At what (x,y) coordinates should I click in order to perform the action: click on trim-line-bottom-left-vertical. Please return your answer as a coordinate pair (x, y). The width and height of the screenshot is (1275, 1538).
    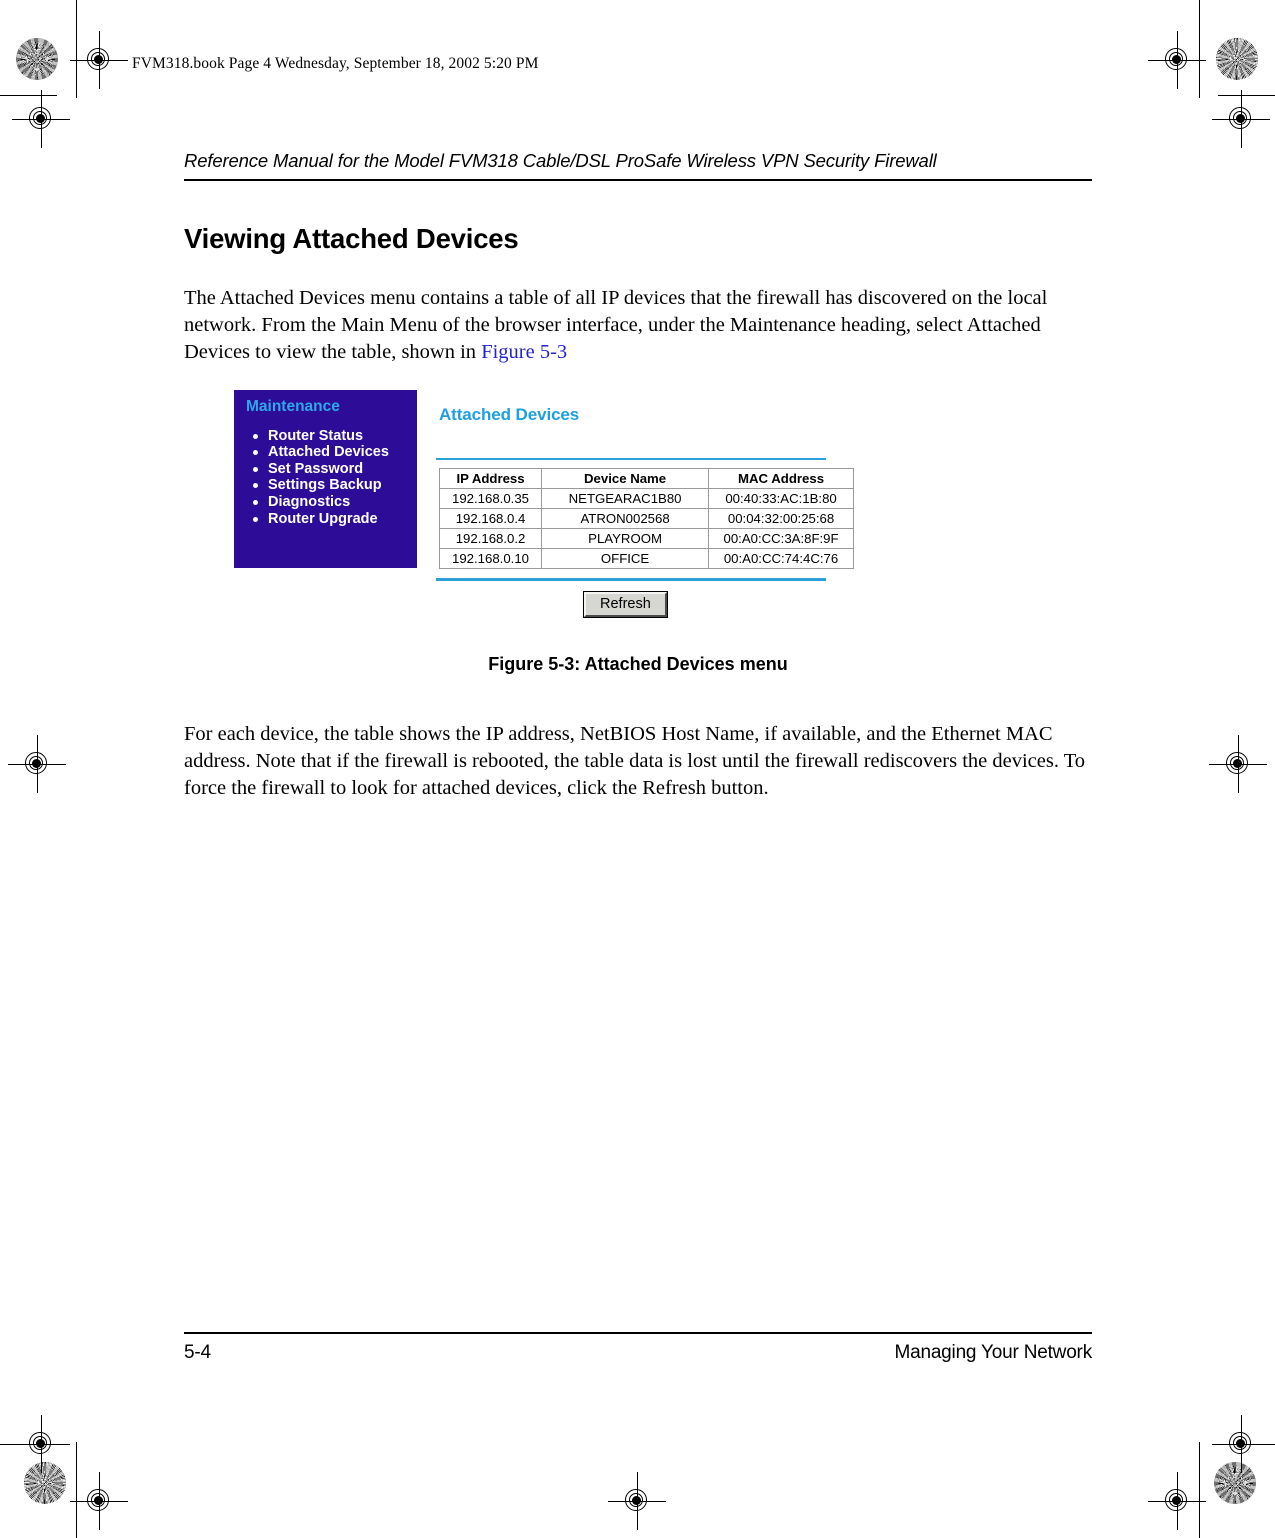
    Looking at the image, I should click on (77, 1490).